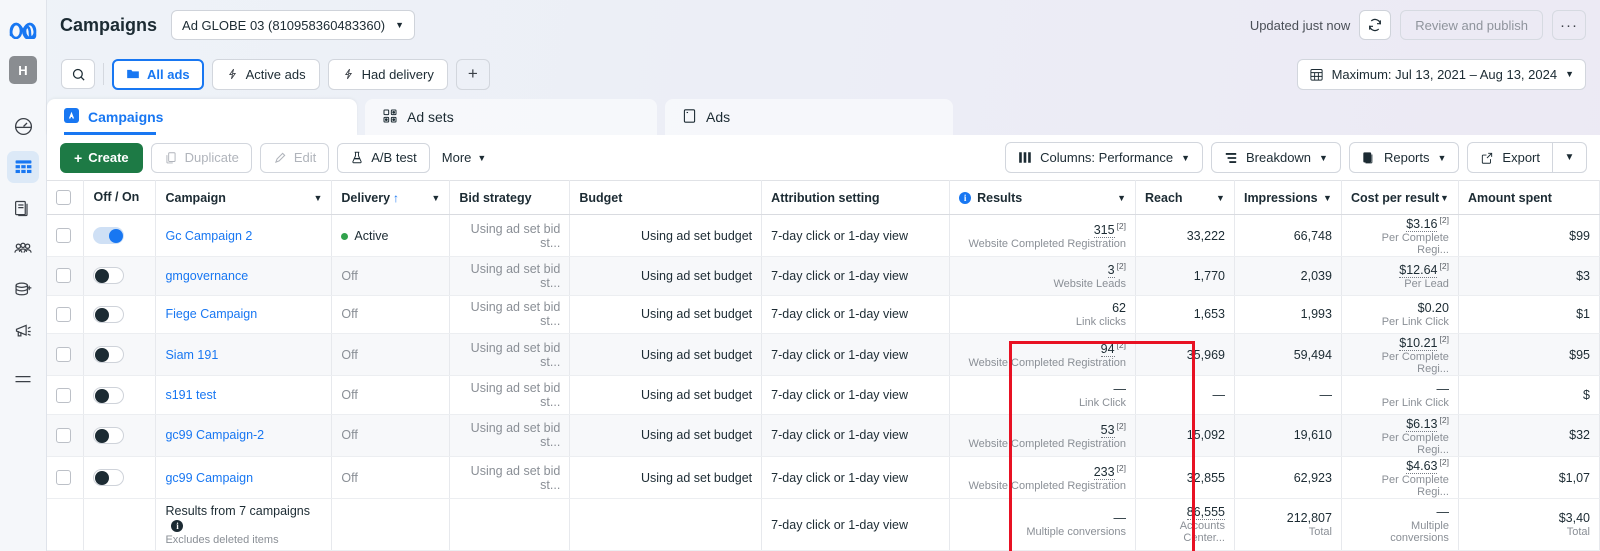 This screenshot has height=551, width=1600. Describe the element at coordinates (244, 478) in the screenshot. I see `campaign-name-cell: gc99 Campaign` at that location.